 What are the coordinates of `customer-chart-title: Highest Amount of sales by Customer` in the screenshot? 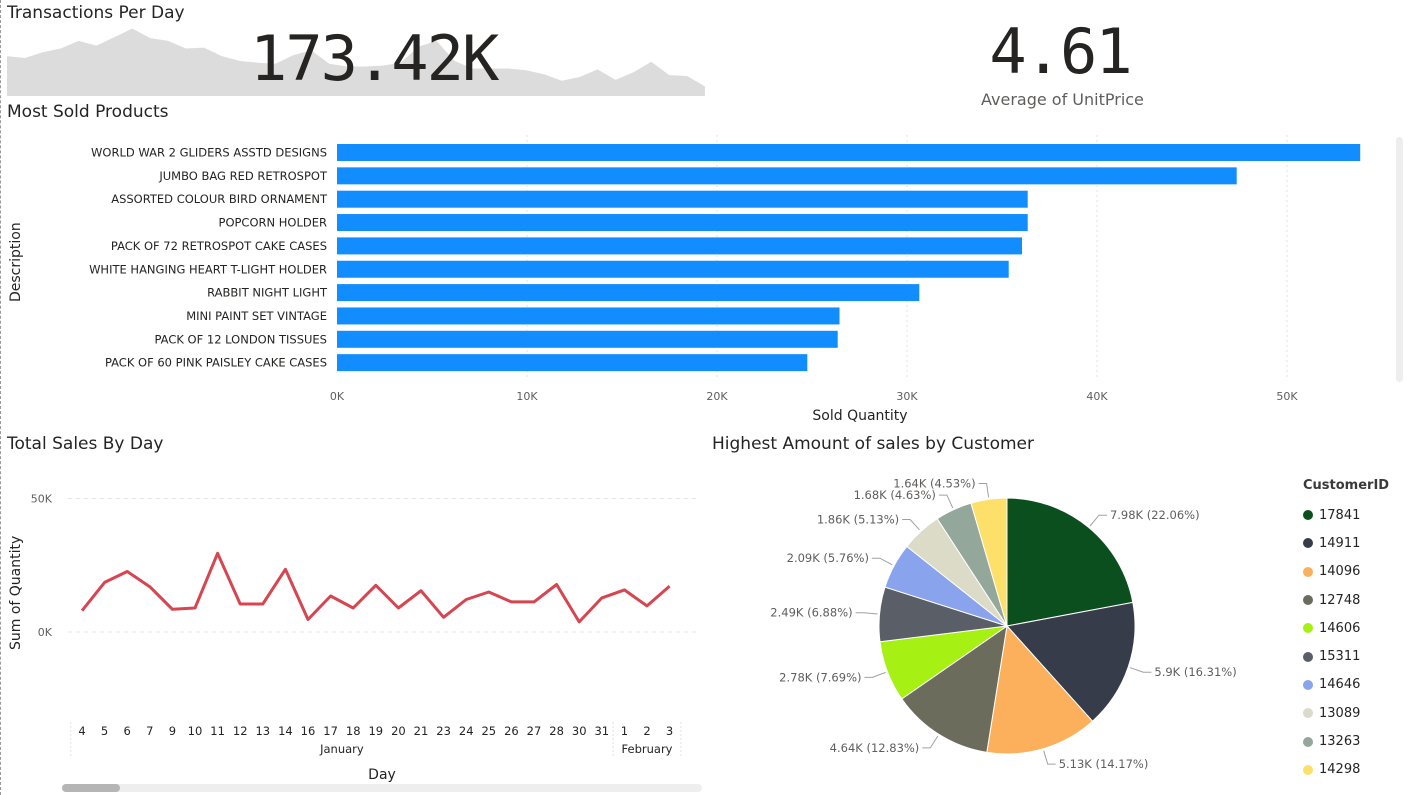 It's located at (873, 444).